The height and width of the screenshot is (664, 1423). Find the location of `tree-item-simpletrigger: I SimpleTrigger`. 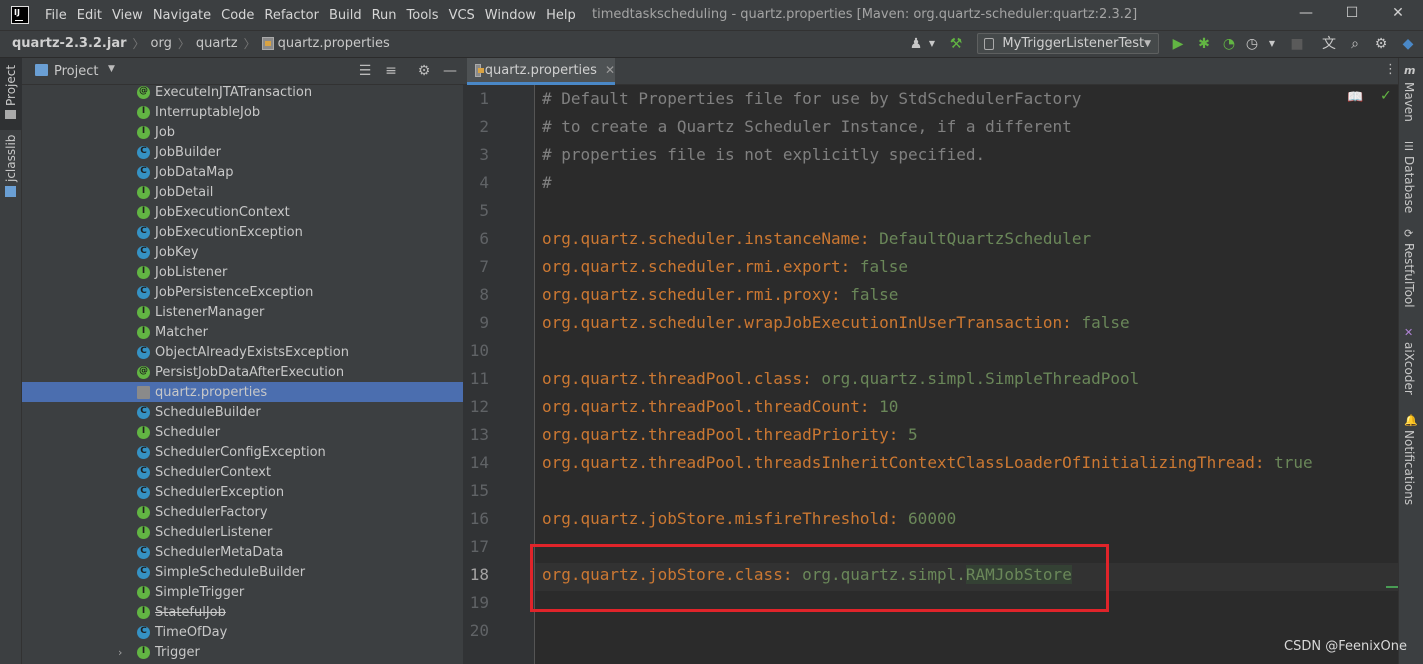

tree-item-simpletrigger: I SimpleTrigger is located at coordinates (242, 592).